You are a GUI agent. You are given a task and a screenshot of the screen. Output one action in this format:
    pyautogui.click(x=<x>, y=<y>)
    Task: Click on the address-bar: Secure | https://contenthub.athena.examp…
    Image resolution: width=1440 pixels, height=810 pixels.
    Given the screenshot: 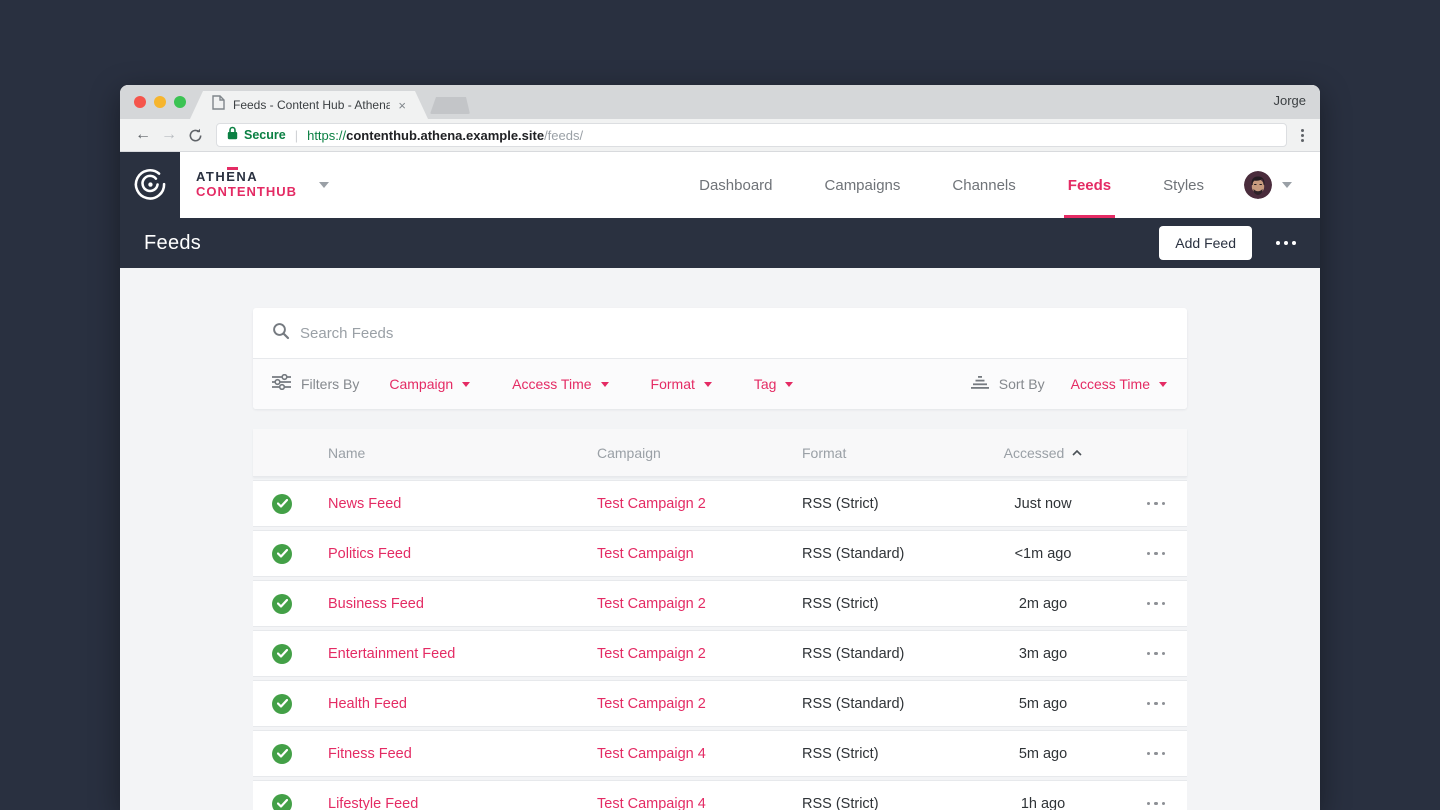 What is the action you would take?
    pyautogui.click(x=751, y=135)
    